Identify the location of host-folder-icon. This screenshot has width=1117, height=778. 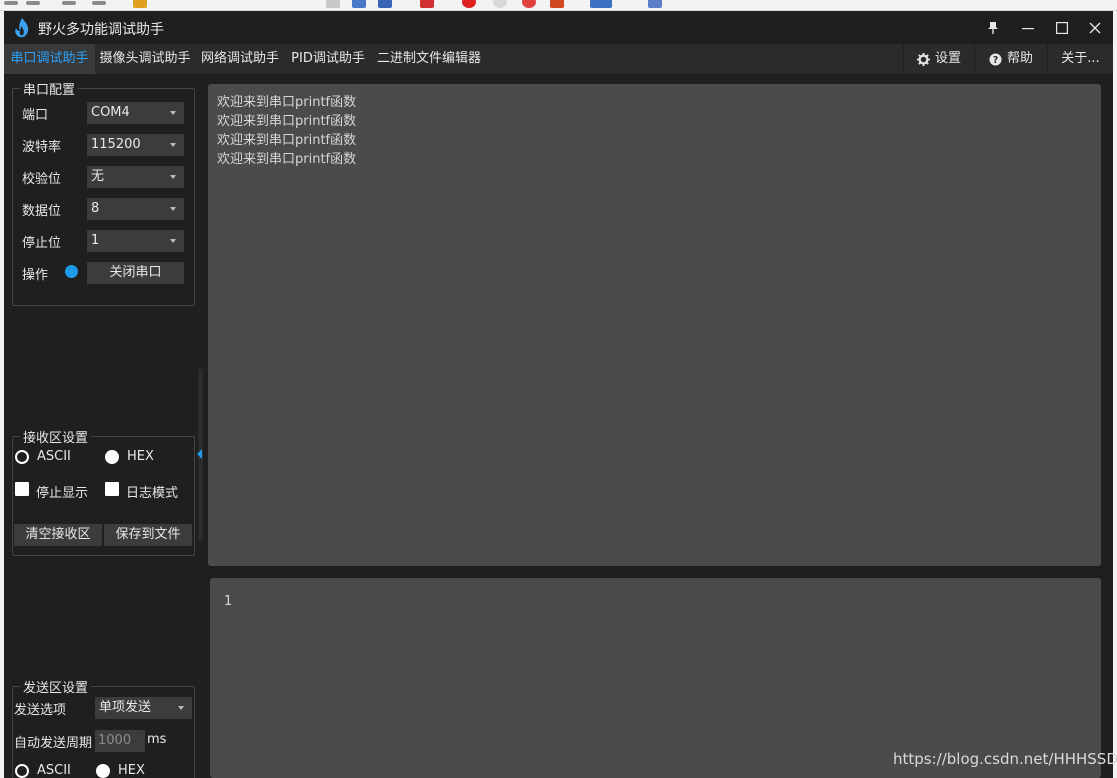
(140, 4).